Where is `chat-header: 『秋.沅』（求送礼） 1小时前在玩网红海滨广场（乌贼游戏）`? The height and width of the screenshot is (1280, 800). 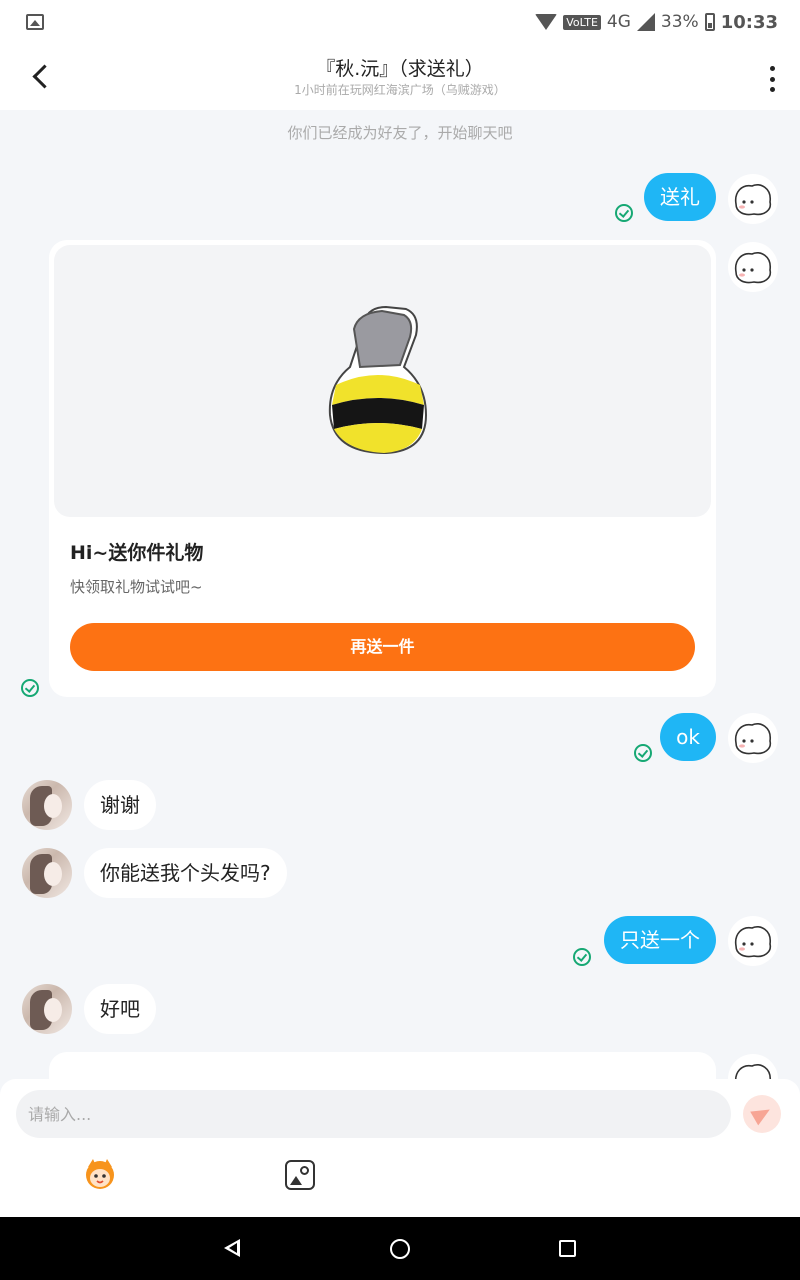 chat-header: 『秋.沅』（求送礼） 1小时前在玩网红海滨广场（乌贼游戏） is located at coordinates (400, 77).